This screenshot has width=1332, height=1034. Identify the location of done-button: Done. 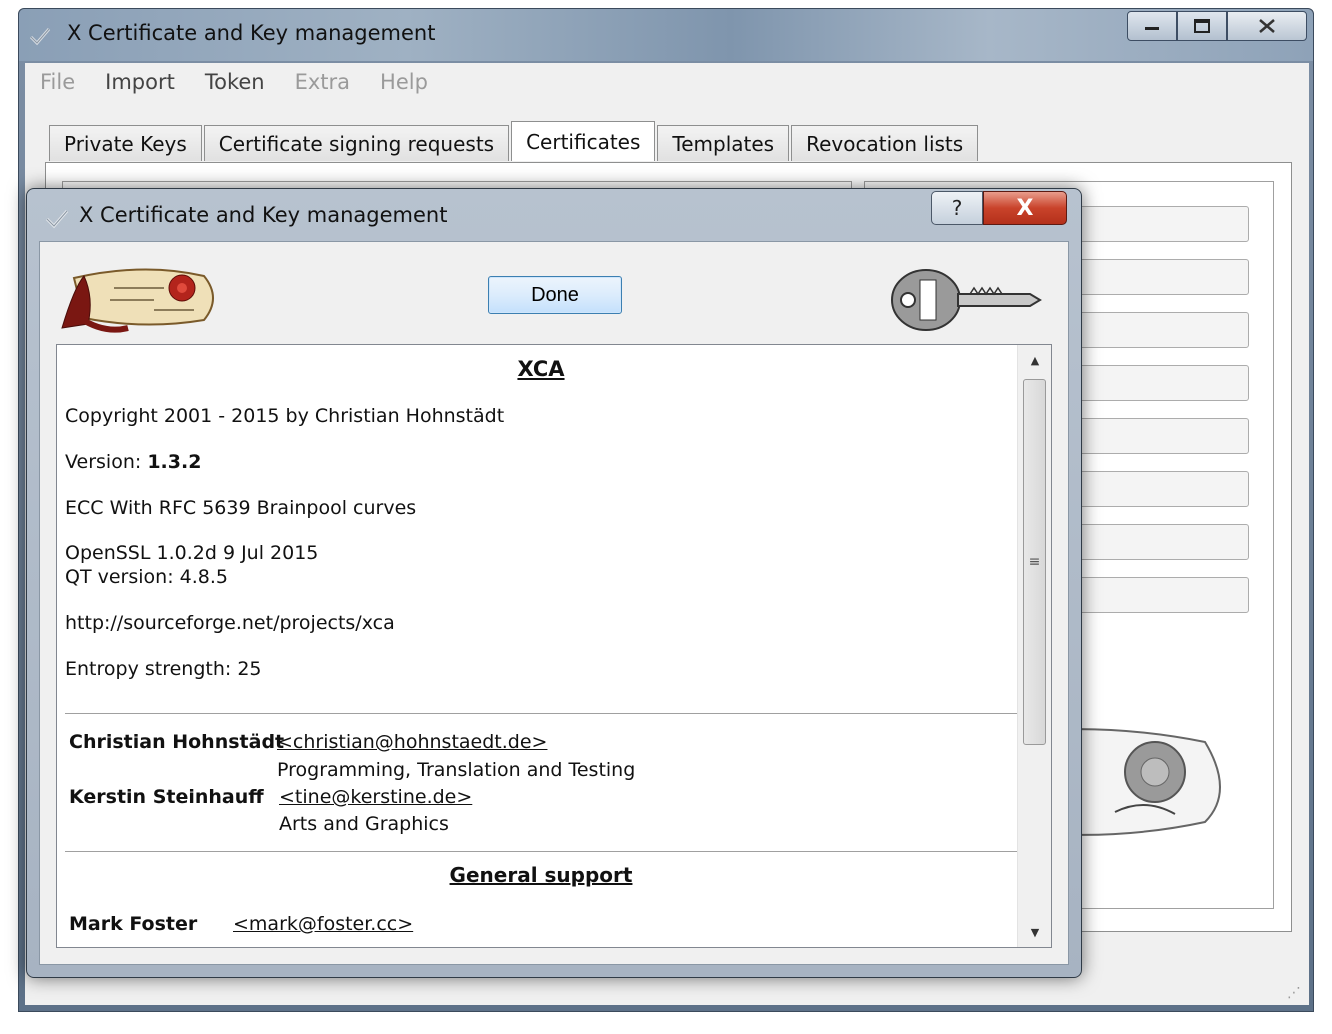
(555, 295).